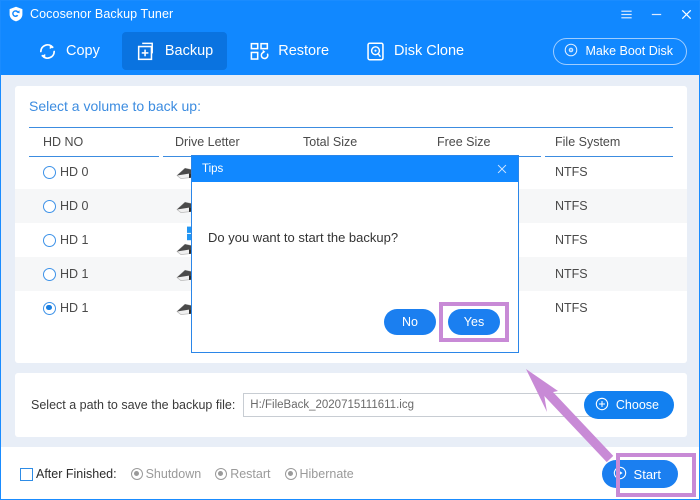  What do you see at coordinates (588, 142) in the screenshot?
I see `column-header-file-system: File System` at bounding box center [588, 142].